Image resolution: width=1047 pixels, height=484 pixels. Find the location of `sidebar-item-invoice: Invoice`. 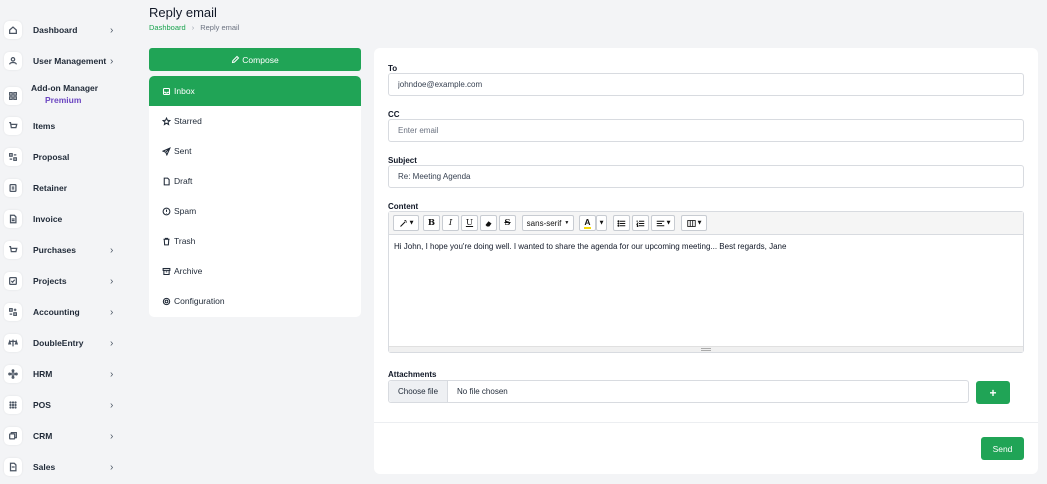

sidebar-item-invoice: Invoice is located at coordinates (64, 219).